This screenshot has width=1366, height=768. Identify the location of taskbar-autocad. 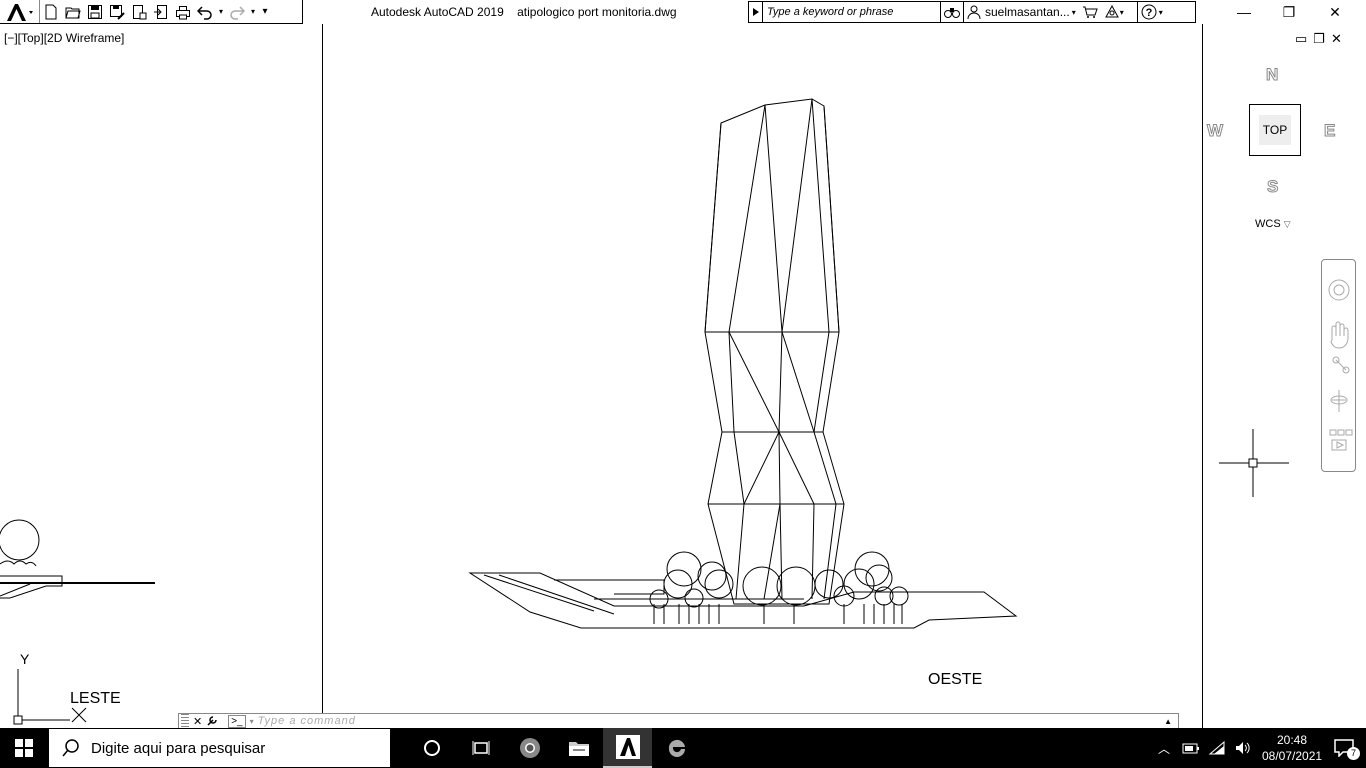
(627, 748).